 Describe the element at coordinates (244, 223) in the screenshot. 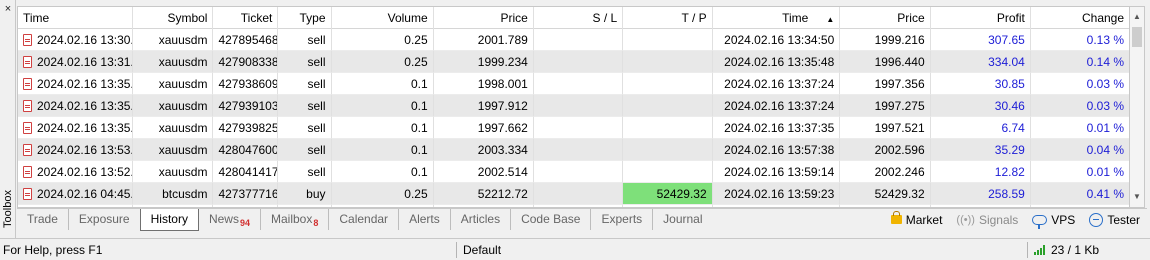

I see `news-count-badge: 94` at that location.